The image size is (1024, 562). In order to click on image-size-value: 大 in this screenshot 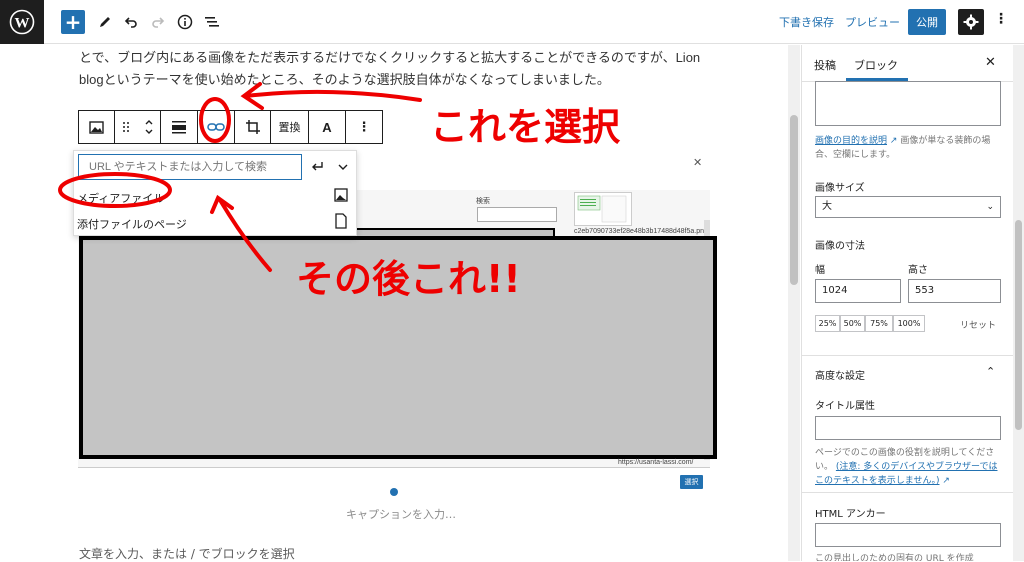, I will do `click(827, 206)`.